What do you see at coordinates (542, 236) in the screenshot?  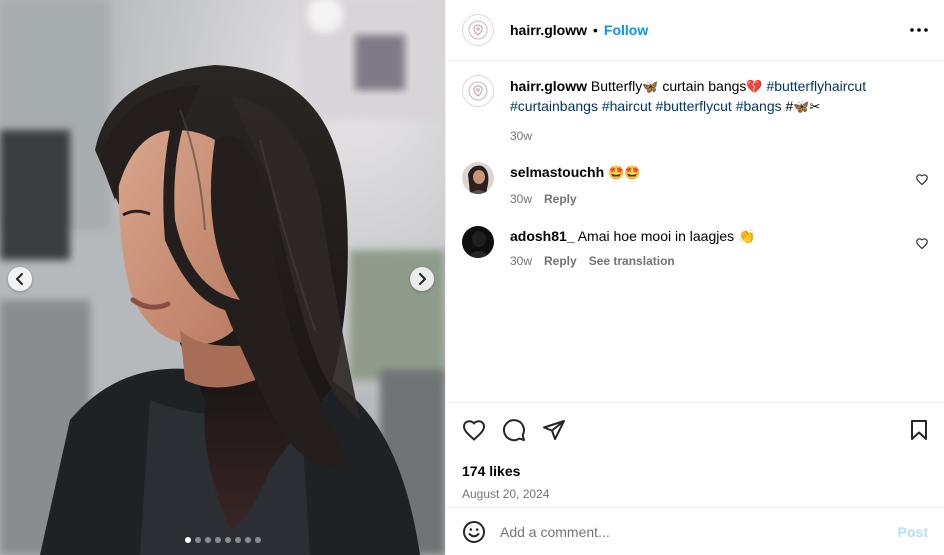 I see `comment-username: adosh81_` at bounding box center [542, 236].